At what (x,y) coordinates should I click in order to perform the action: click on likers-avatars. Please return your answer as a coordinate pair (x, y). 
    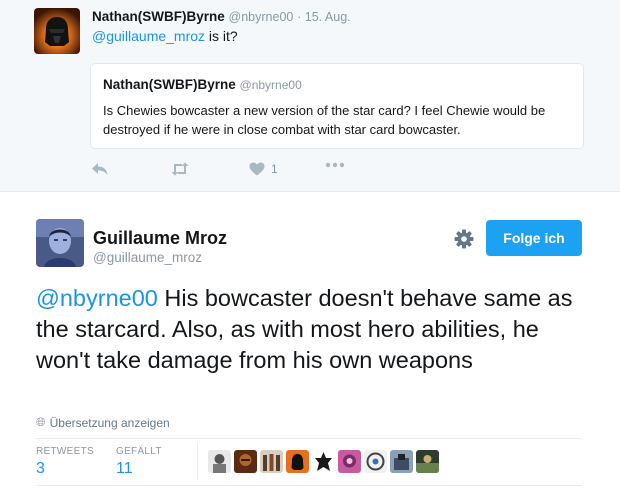
    Looking at the image, I should click on (325, 461).